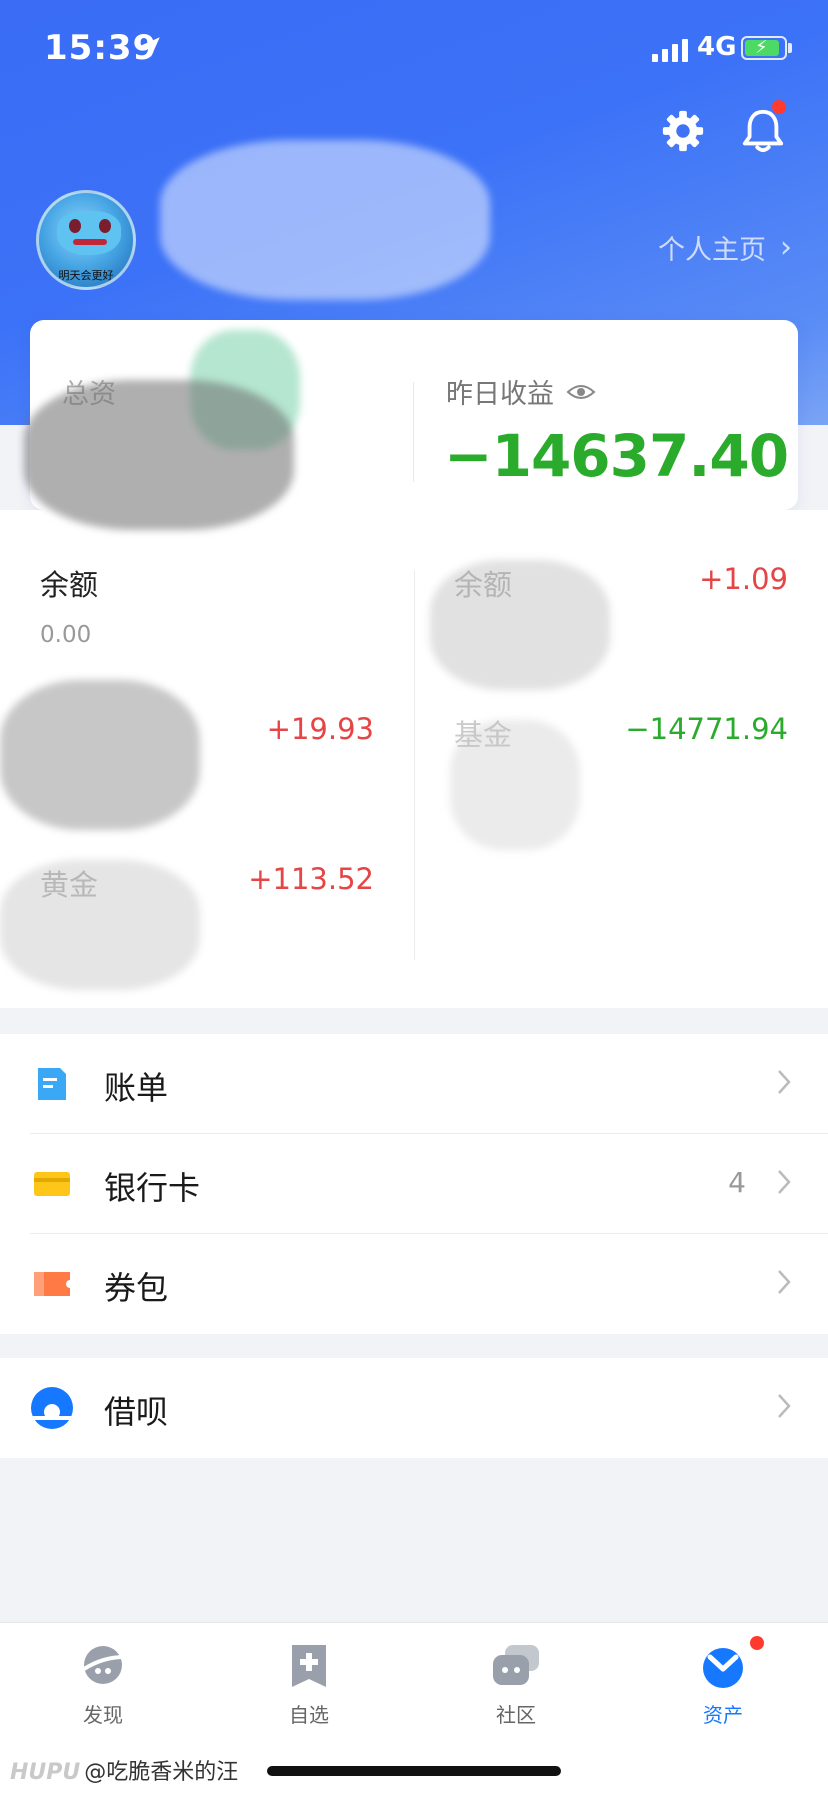 The width and height of the screenshot is (828, 1793). I want to click on tab-label: 发现, so click(103, 1715).